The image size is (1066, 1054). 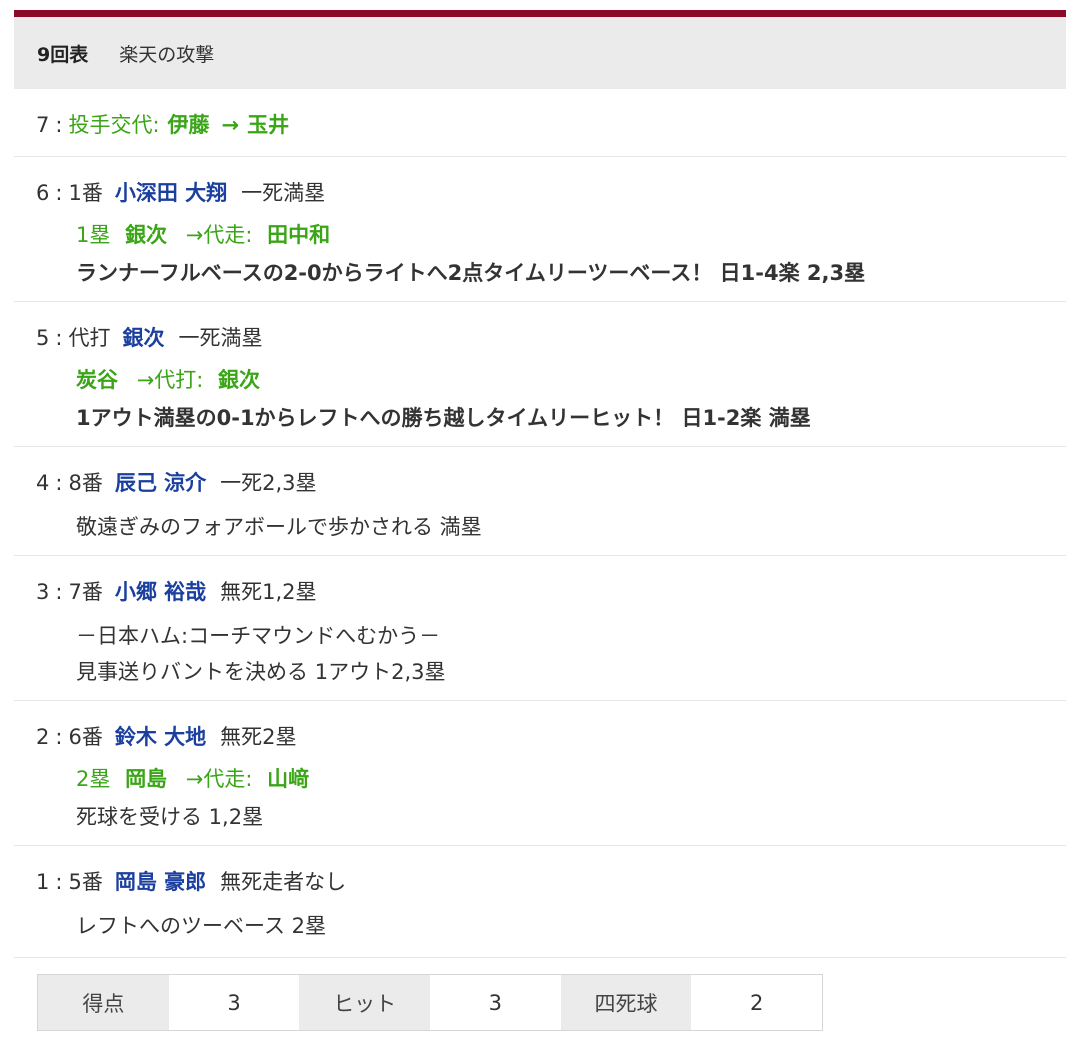 I want to click on batting-order: 1番, so click(x=85, y=193).